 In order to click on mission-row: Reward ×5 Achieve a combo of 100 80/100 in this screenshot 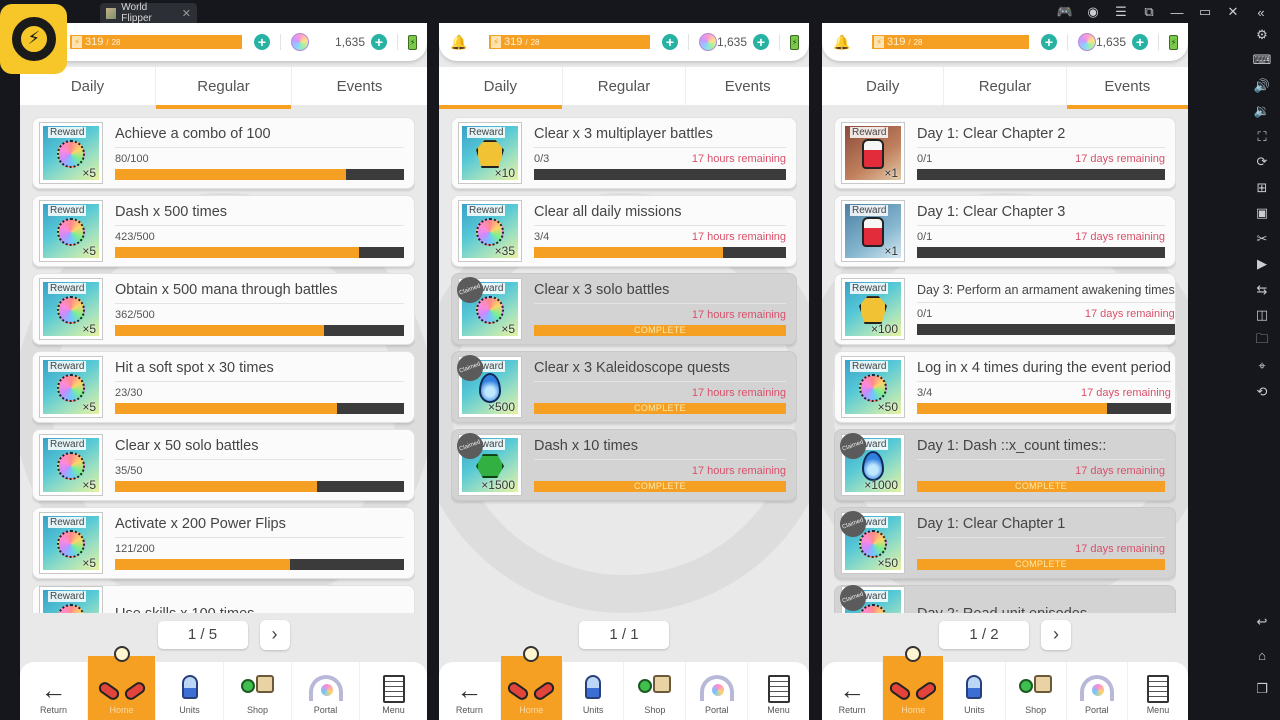, I will do `click(223, 153)`.